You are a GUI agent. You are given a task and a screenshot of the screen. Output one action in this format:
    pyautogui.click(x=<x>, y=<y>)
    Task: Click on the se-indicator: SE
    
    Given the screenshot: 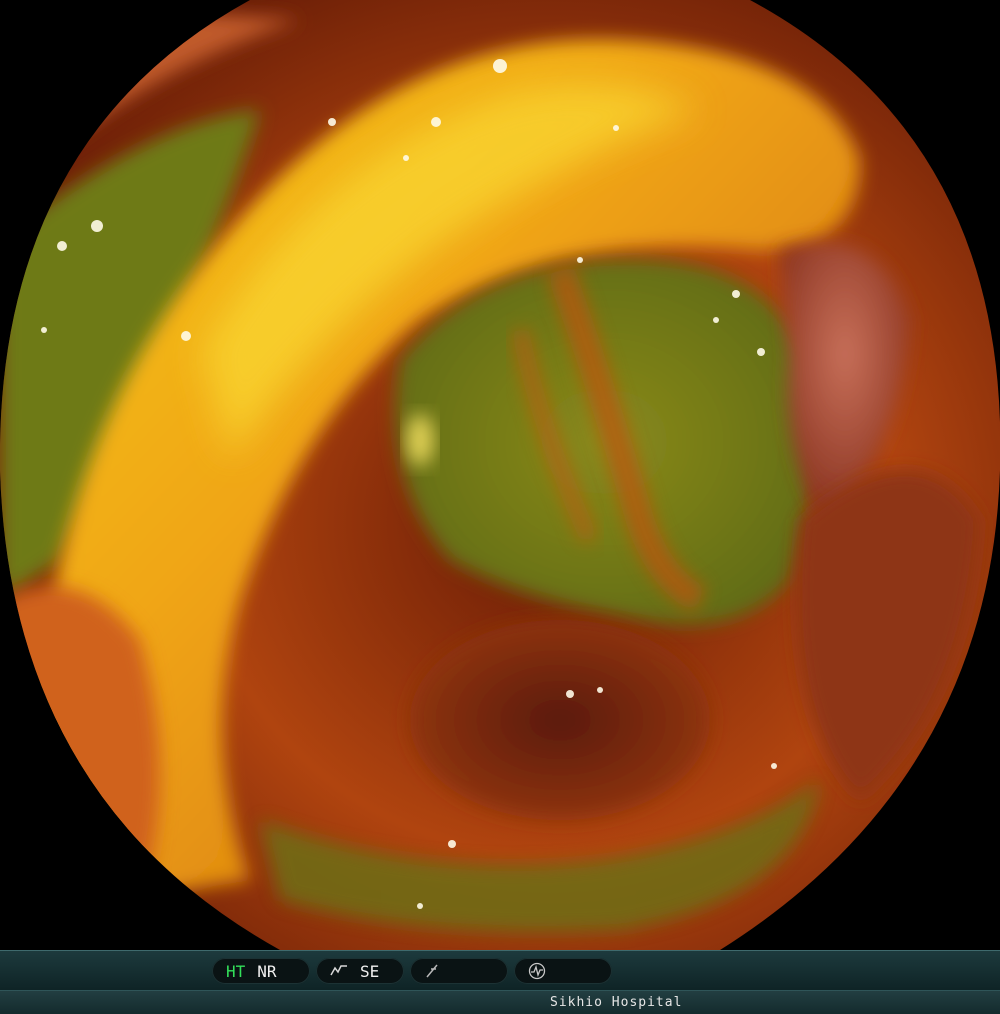 What is the action you would take?
    pyautogui.click(x=360, y=971)
    